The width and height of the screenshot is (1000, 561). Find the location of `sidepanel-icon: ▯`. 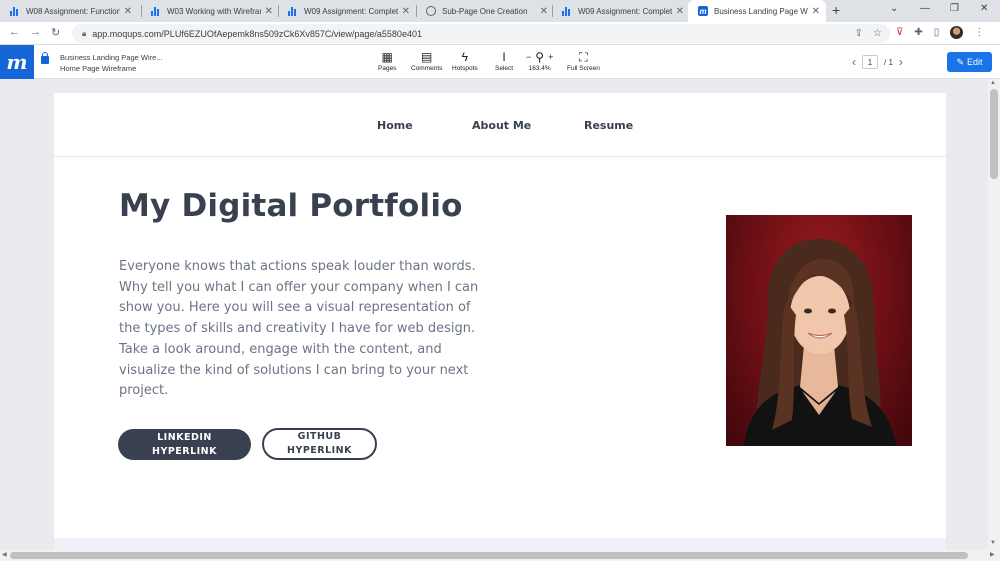

sidepanel-icon: ▯ is located at coordinates (937, 32).